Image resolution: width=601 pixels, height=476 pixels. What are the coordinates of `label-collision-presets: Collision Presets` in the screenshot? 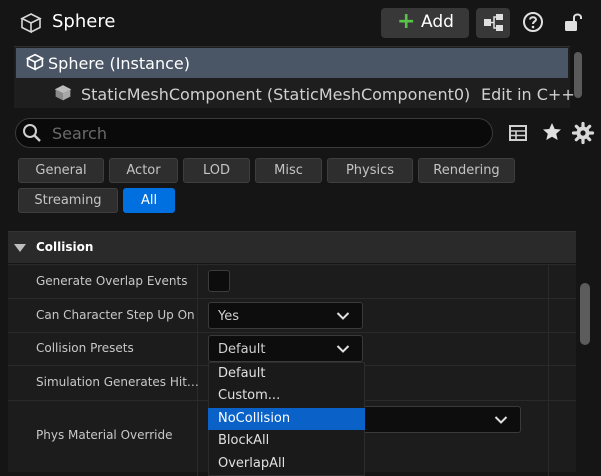 It's located at (85, 348).